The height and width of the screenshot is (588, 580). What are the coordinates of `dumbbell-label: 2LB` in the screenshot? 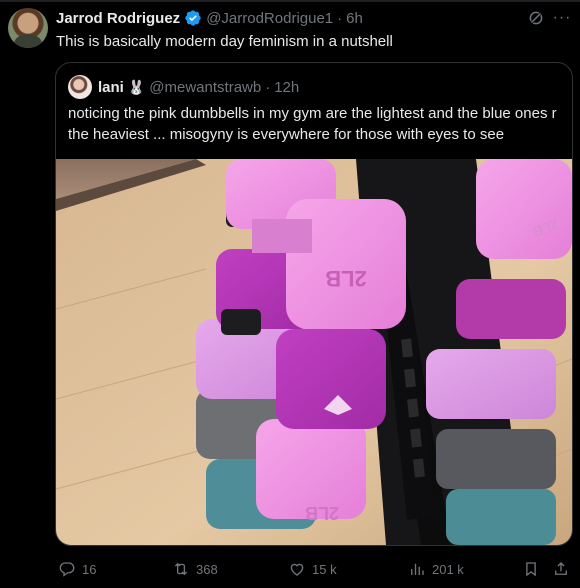 It's located at (346, 278).